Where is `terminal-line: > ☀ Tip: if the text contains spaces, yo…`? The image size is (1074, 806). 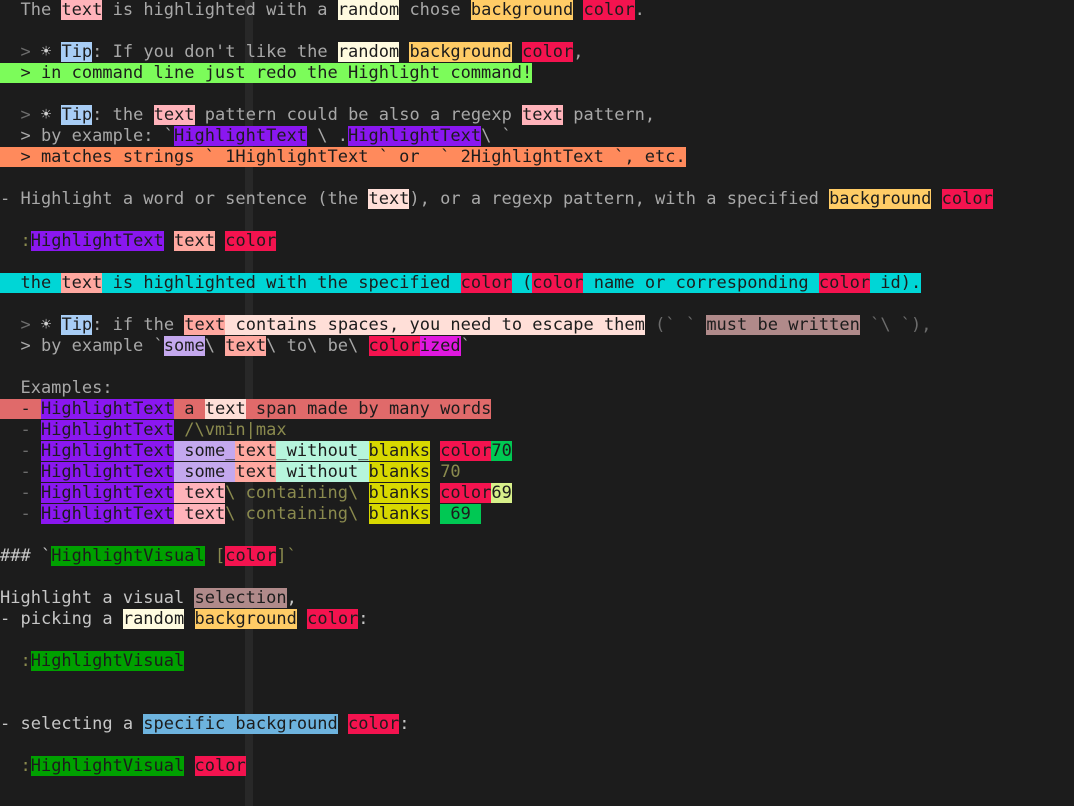 terminal-line: > ☀ Tip: if the text contains spaces, yo… is located at coordinates (537, 325).